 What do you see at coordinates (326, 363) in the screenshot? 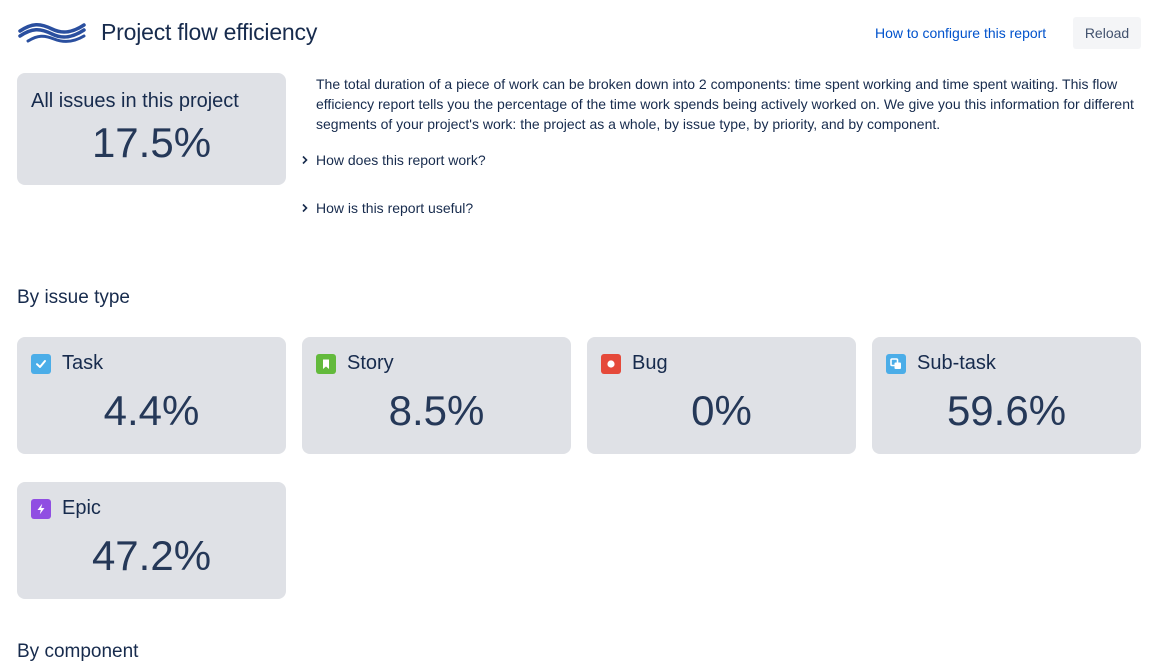
I see `story-icon` at bounding box center [326, 363].